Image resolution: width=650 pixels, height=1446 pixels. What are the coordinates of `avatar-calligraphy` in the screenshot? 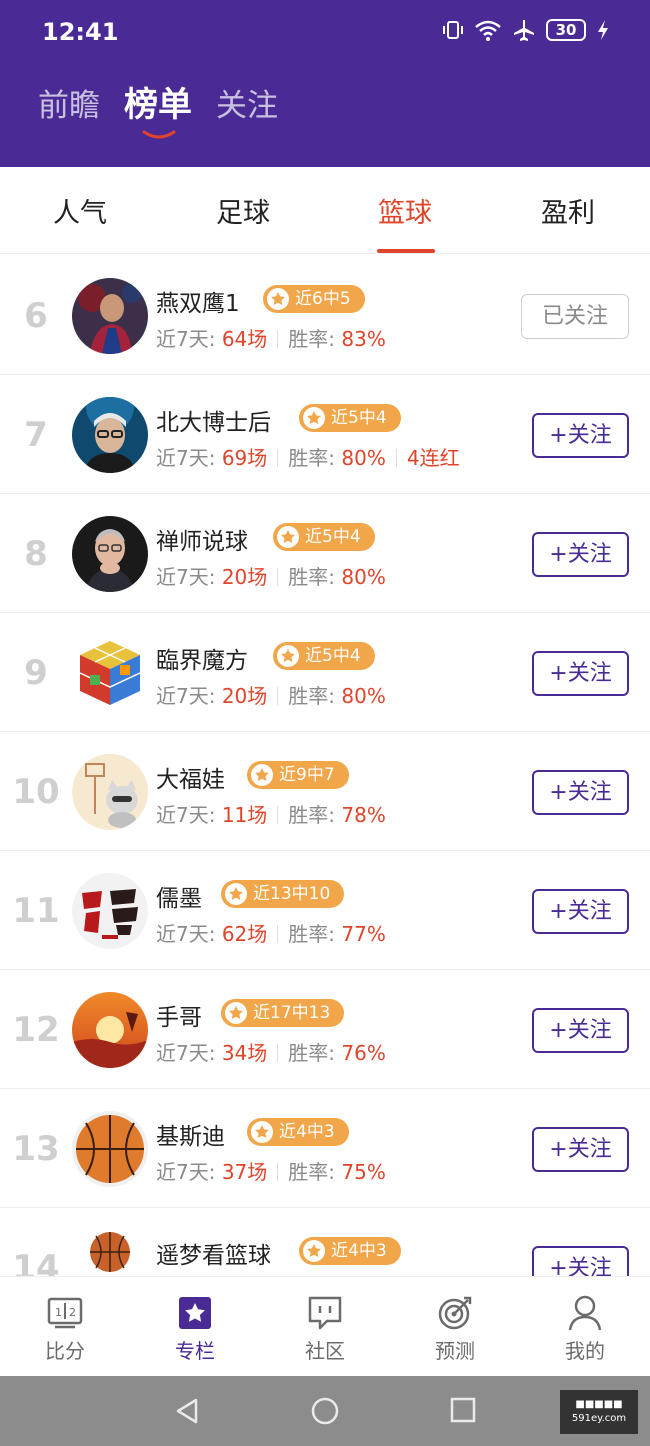 It's located at (110, 911).